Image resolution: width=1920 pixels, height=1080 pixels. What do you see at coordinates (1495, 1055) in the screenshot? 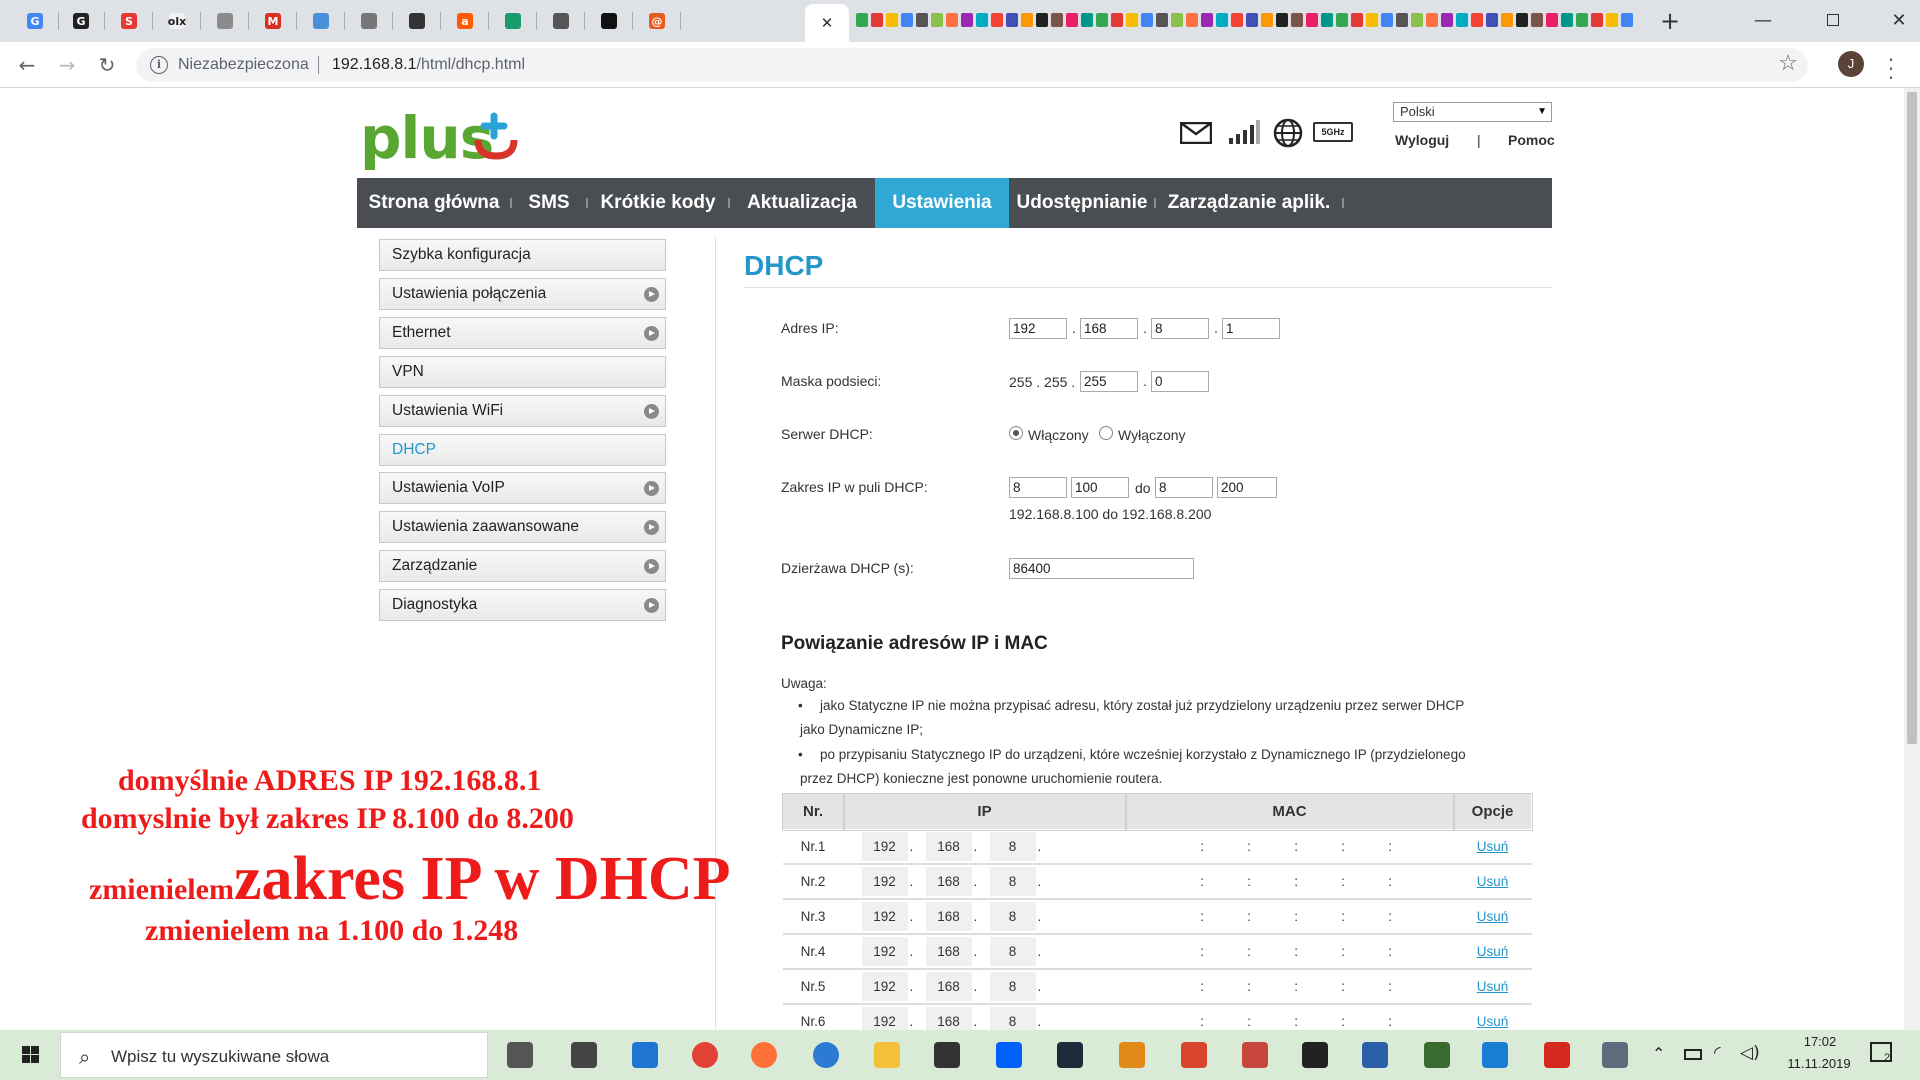
I see `app-sync-icon` at bounding box center [1495, 1055].